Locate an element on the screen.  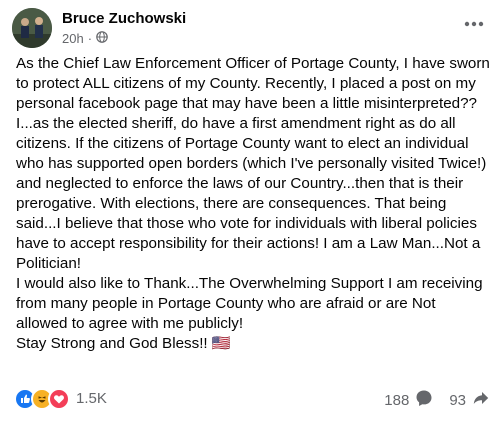
avatar is located at coordinates (32, 28).